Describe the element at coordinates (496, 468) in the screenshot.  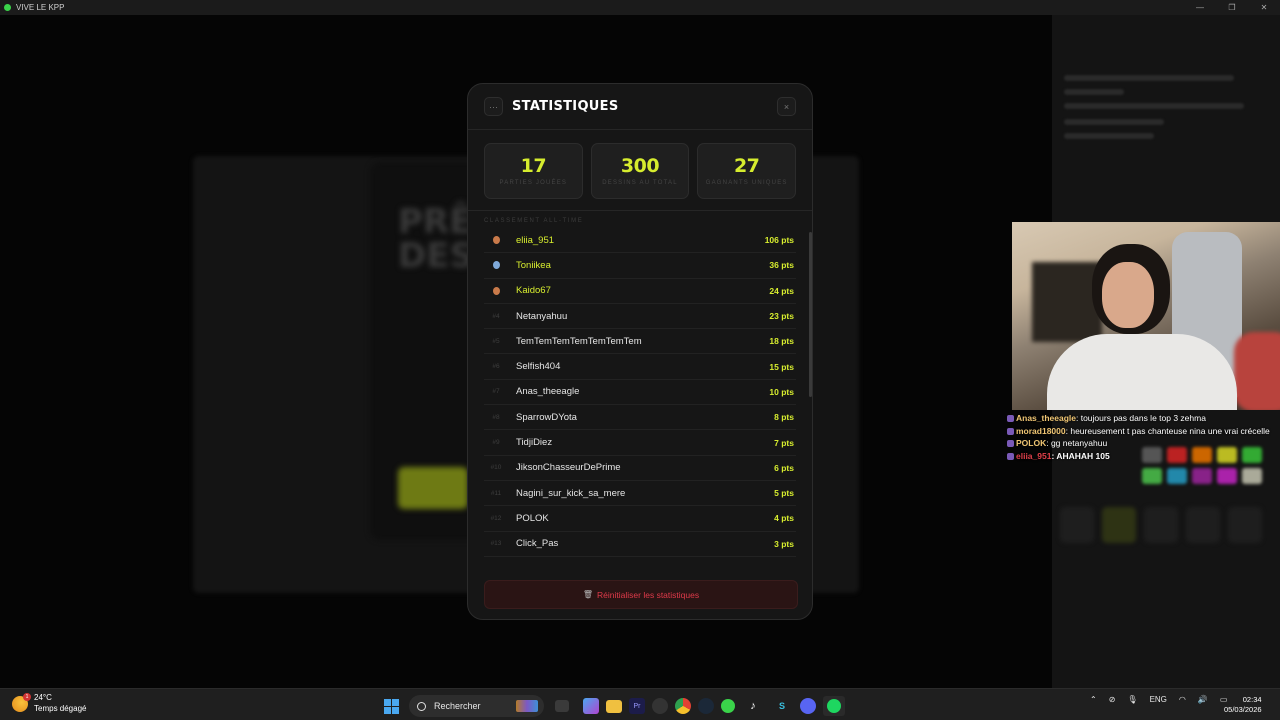
I see `rank-label: #10` at that location.